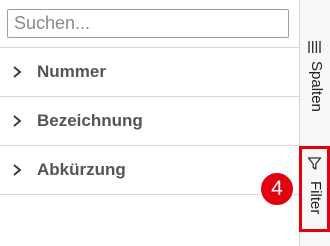 The height and width of the screenshot is (246, 330). What do you see at coordinates (277, 189) in the screenshot?
I see `callout-badge: 4` at bounding box center [277, 189].